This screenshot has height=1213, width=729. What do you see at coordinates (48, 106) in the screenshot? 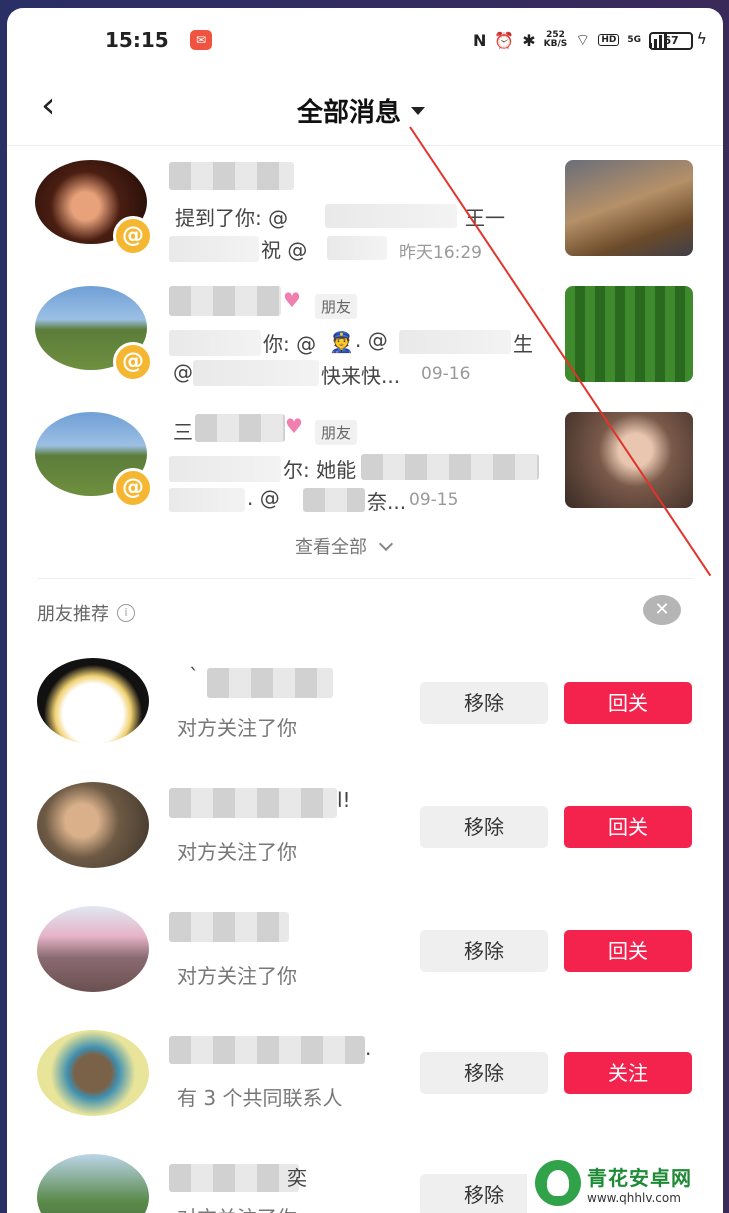
I see `back-arrow-icon: ‹` at bounding box center [48, 106].